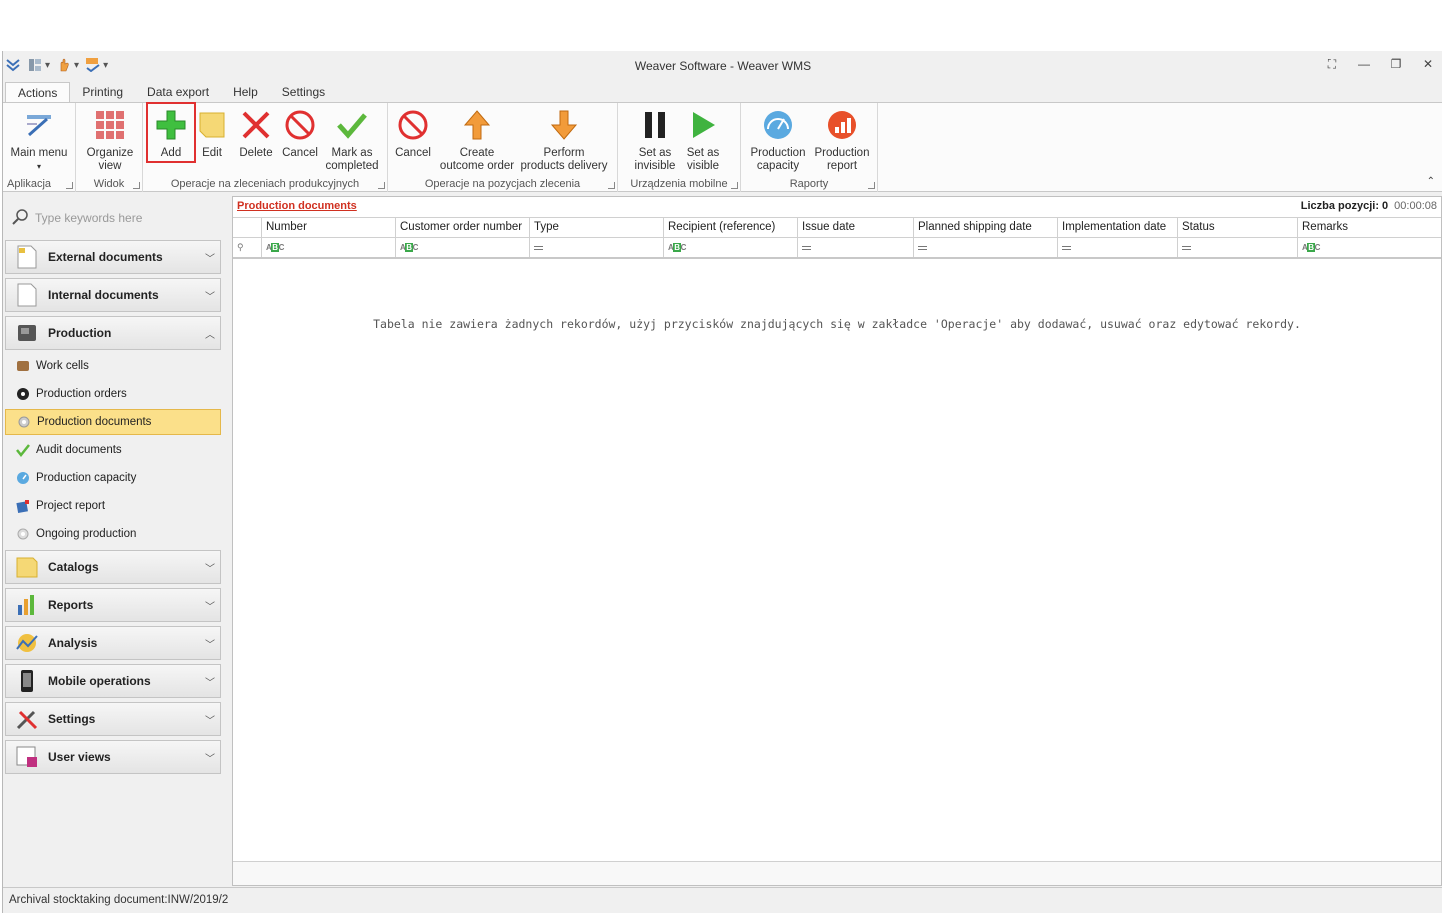 The height and width of the screenshot is (913, 1442). What do you see at coordinates (1396, 64) in the screenshot?
I see `restore-button: ❐` at bounding box center [1396, 64].